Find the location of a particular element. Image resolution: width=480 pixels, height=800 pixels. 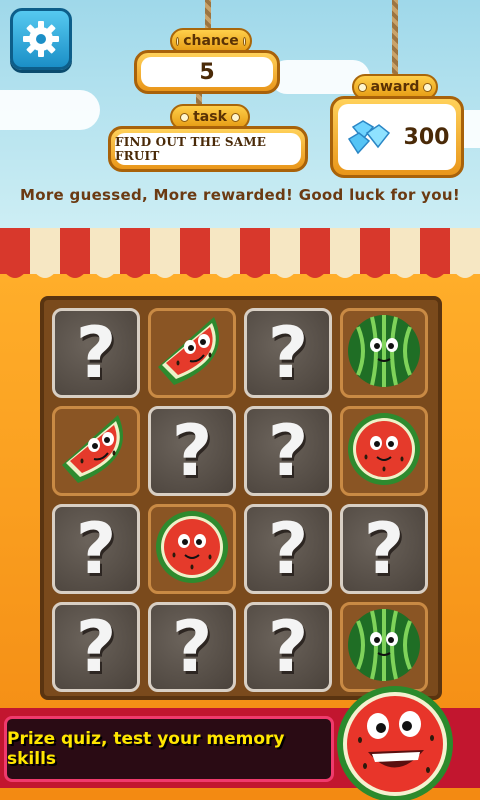

promo-text-box: Prize quiz, test your memory skills is located at coordinates (169, 749).